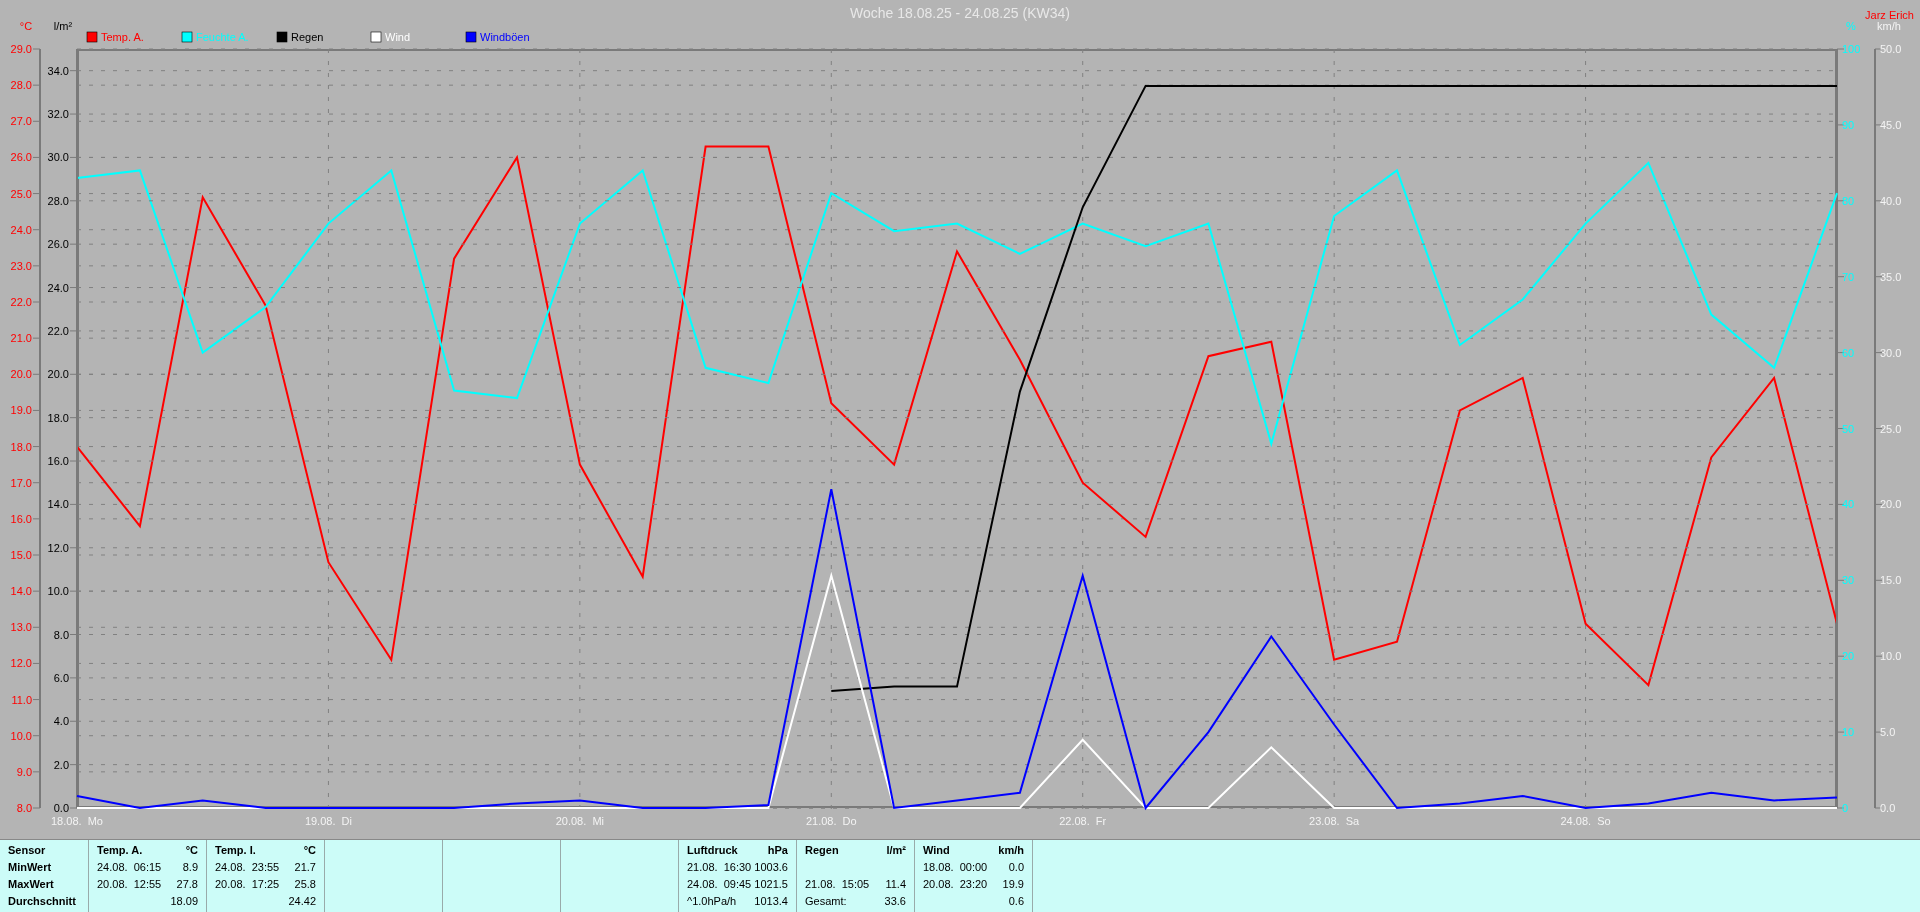 The height and width of the screenshot is (912, 1920). What do you see at coordinates (1585, 821) in the screenshot?
I see `x-axis-label: 24.08. So` at bounding box center [1585, 821].